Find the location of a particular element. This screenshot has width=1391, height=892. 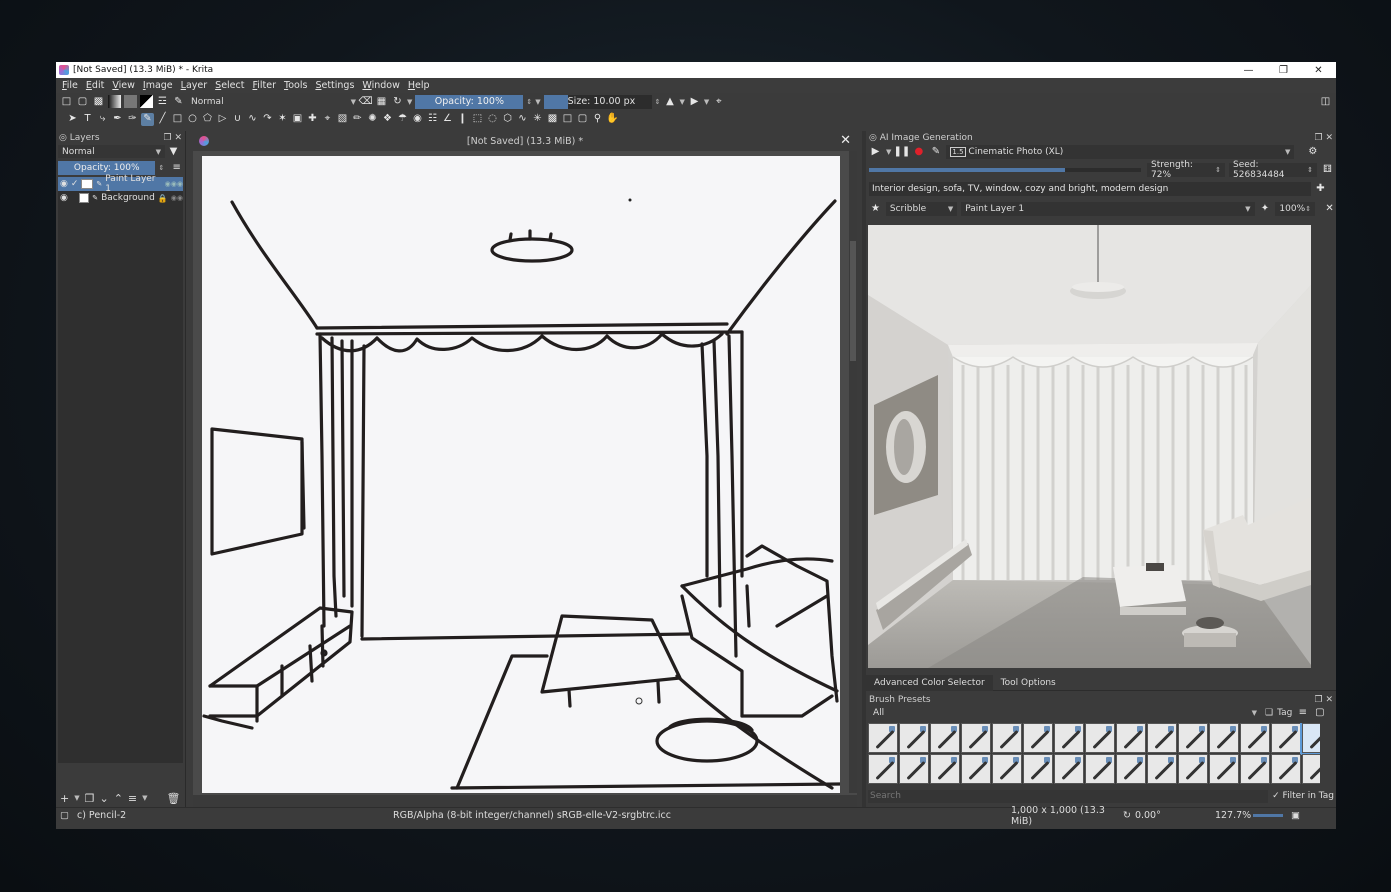

smart-patch-icon: ✺ is located at coordinates (372, 119).